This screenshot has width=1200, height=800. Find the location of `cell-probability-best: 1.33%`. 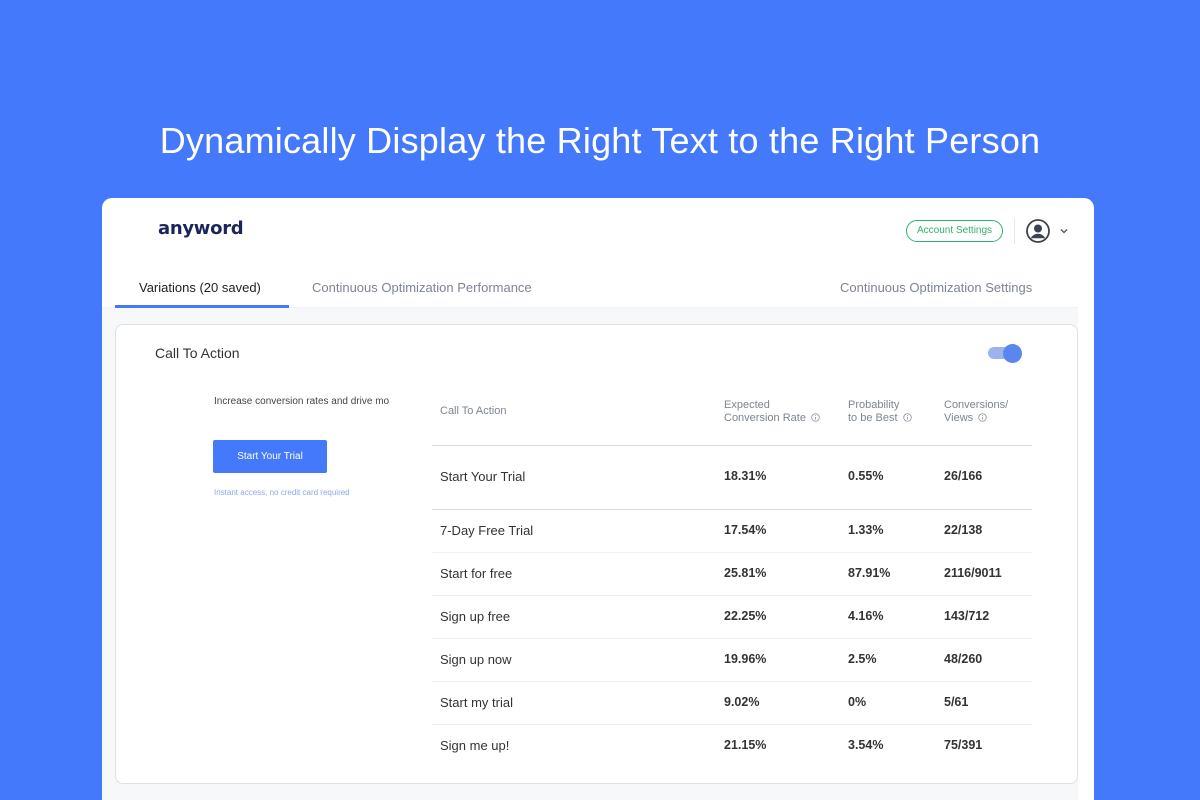

cell-probability-best: 1.33% is located at coordinates (866, 530).